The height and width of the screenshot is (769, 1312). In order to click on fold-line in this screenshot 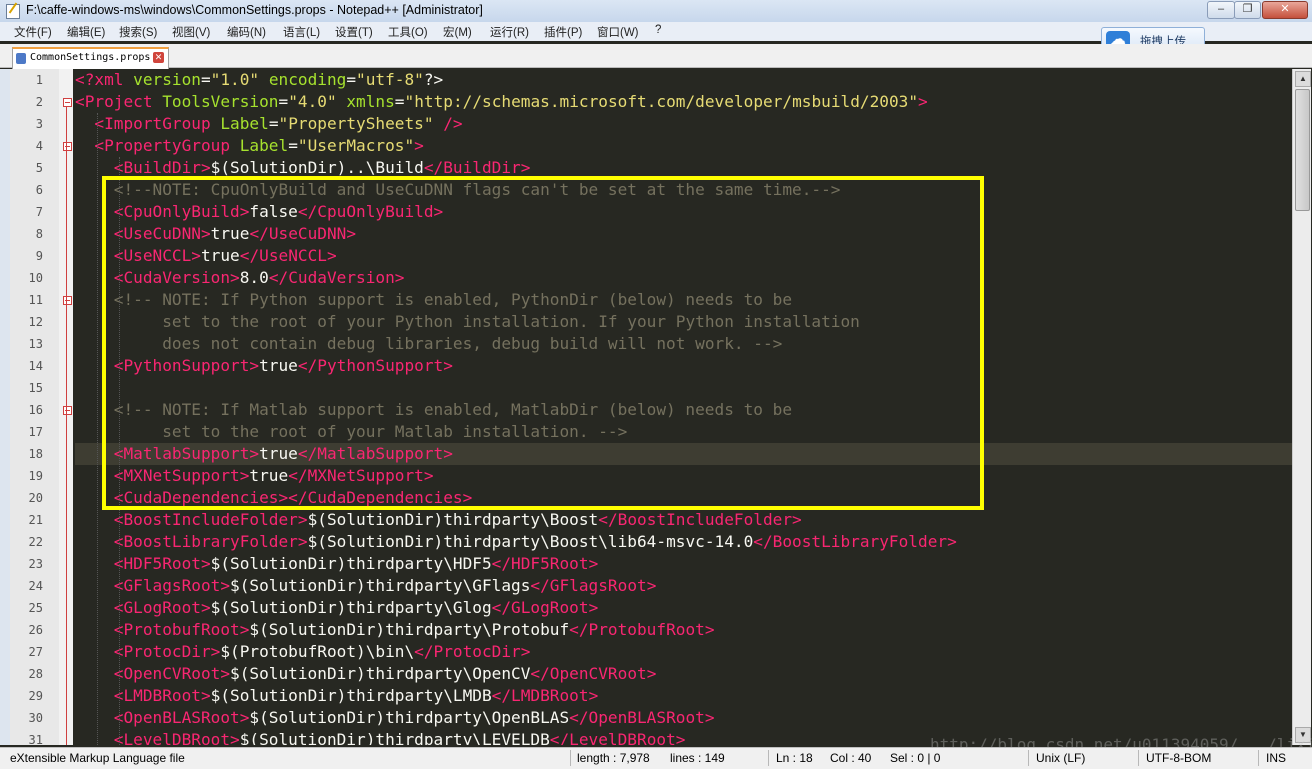, I will do `click(66, 426)`.